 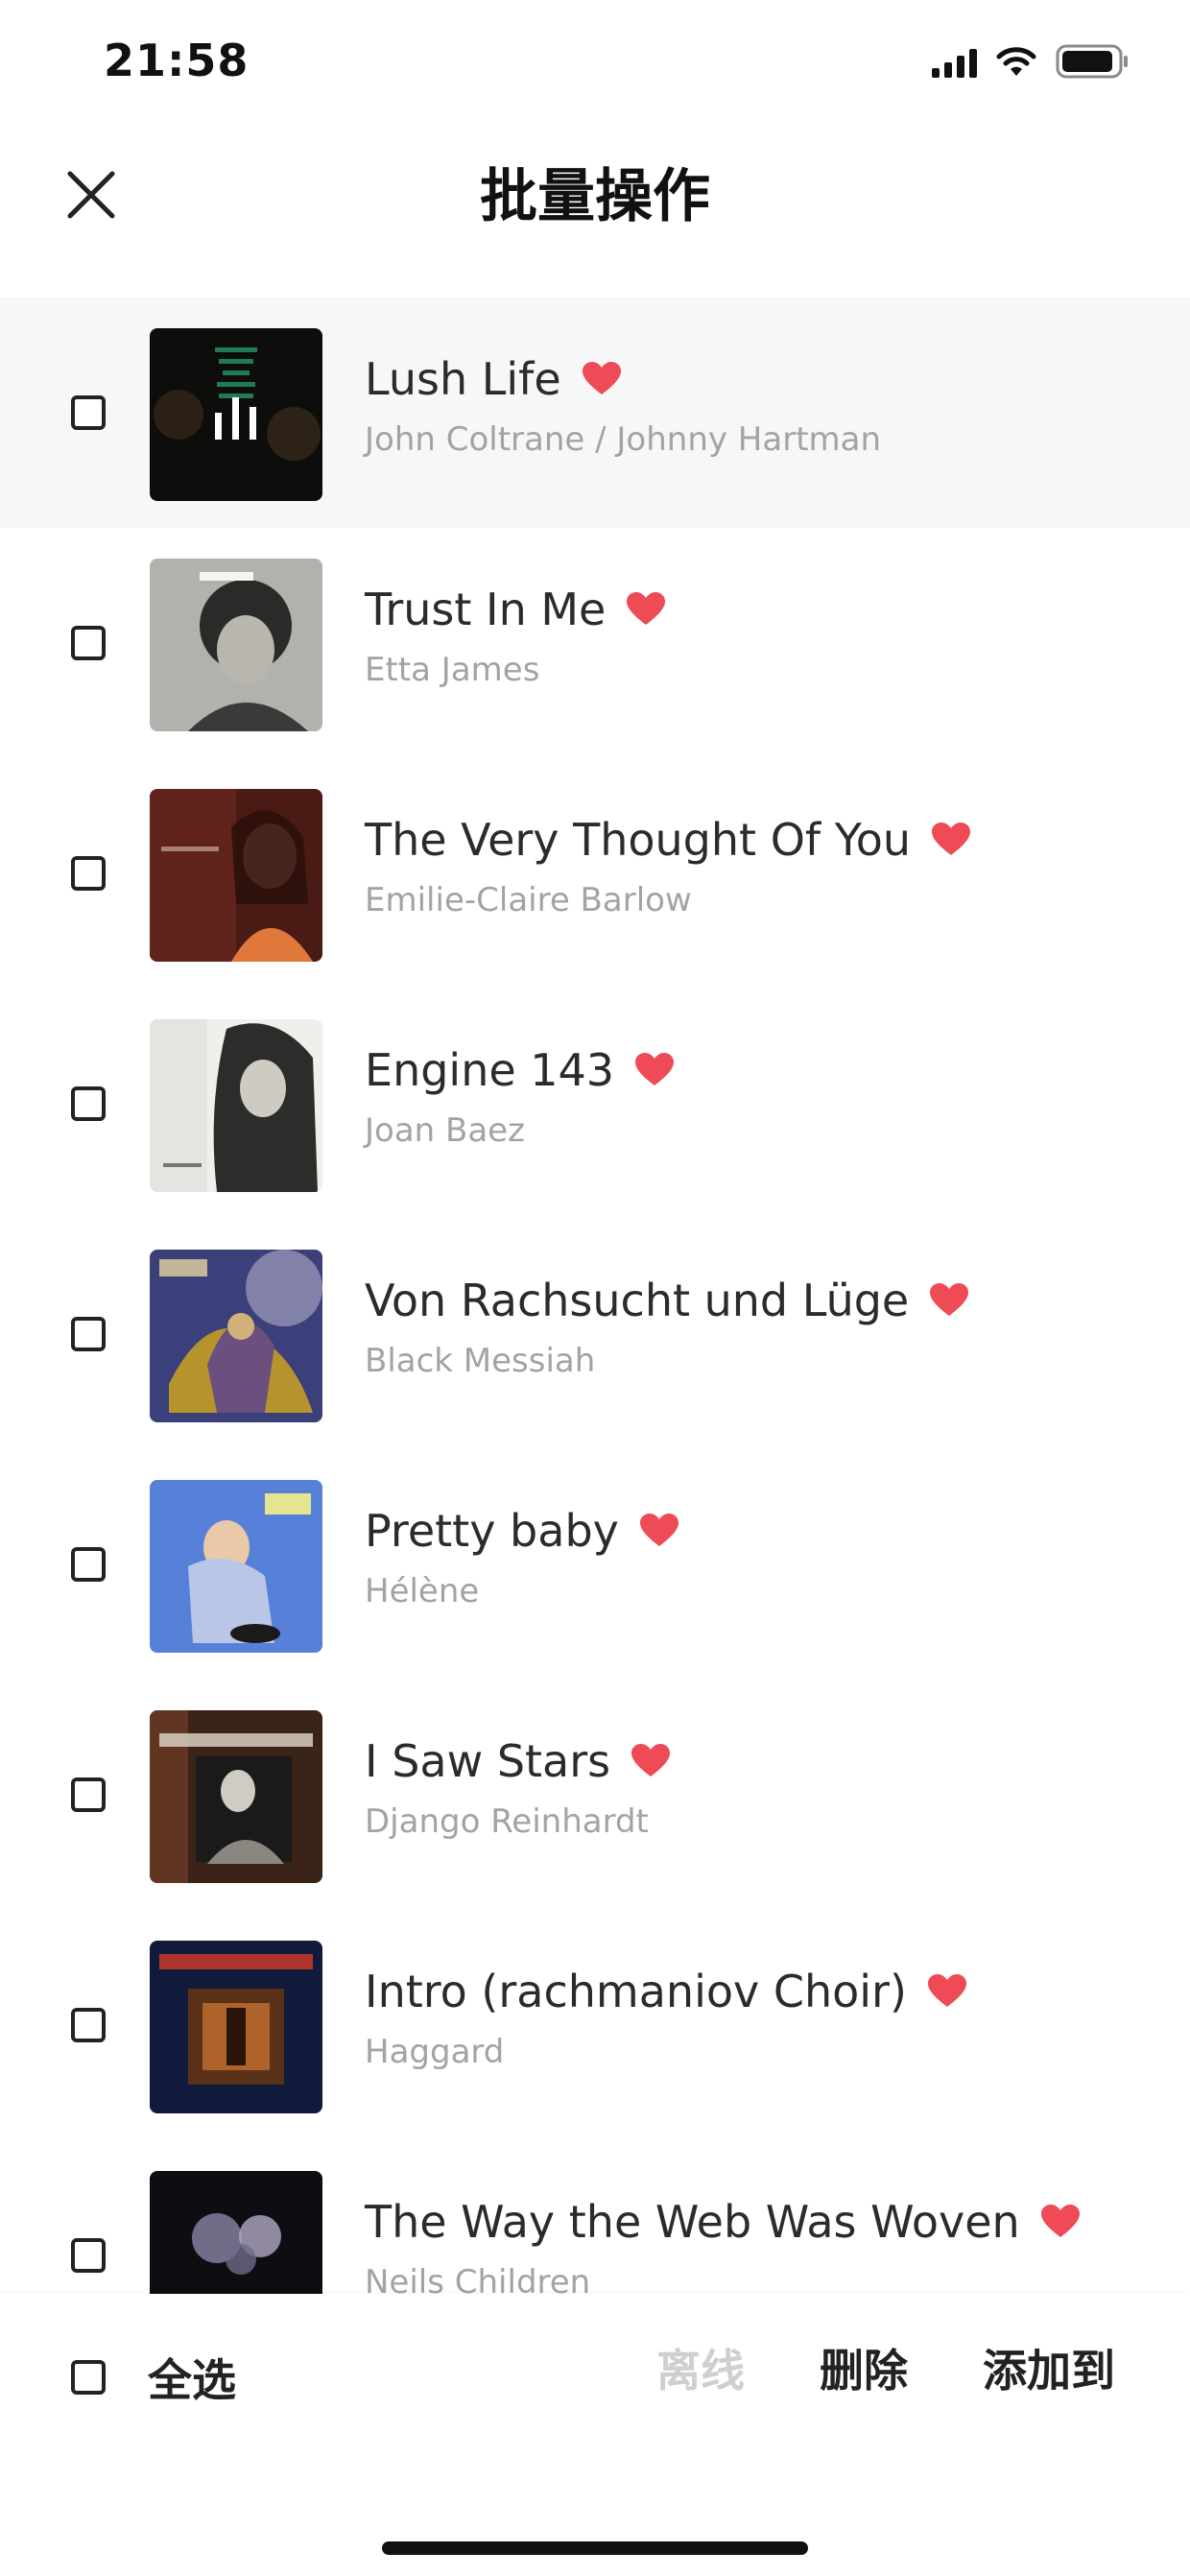 What do you see at coordinates (759, 1327) in the screenshot?
I see `song-info: Von Rachsucht und Lüge Black Messiah` at bounding box center [759, 1327].